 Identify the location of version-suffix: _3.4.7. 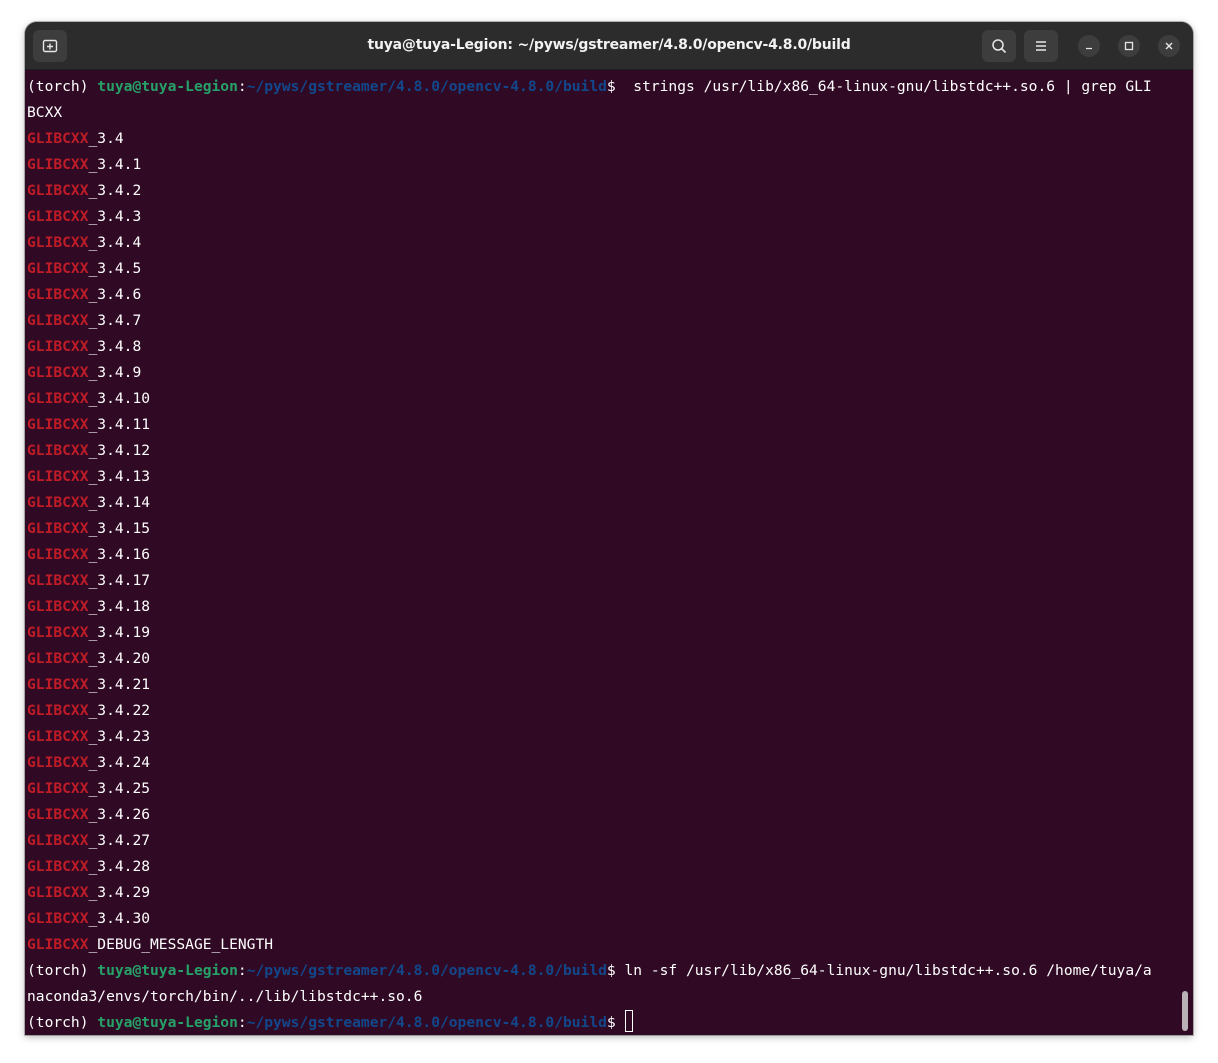
(115, 320).